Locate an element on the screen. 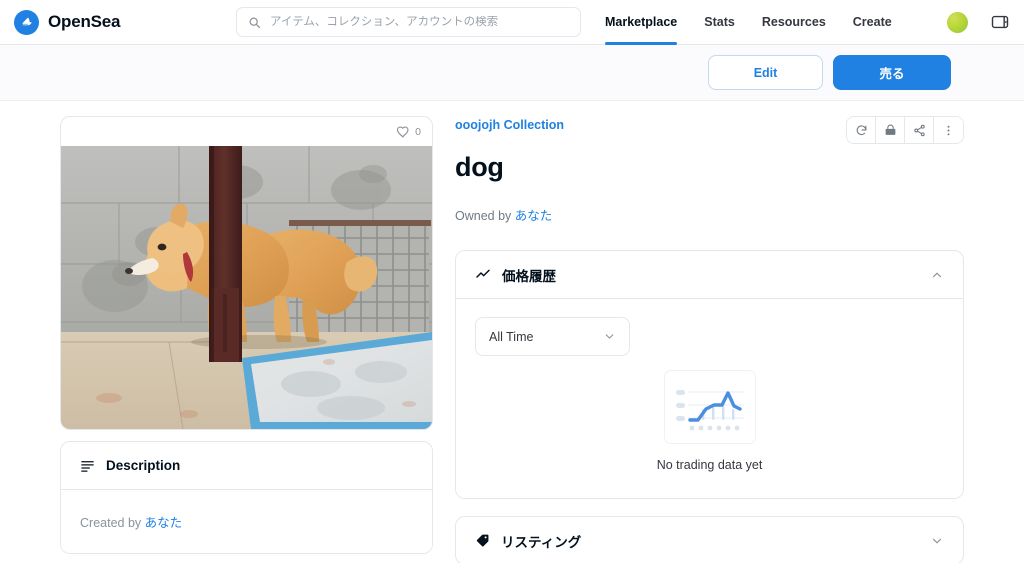 The width and height of the screenshot is (1024, 563). nav-item-resources: Resources is located at coordinates (794, 22).